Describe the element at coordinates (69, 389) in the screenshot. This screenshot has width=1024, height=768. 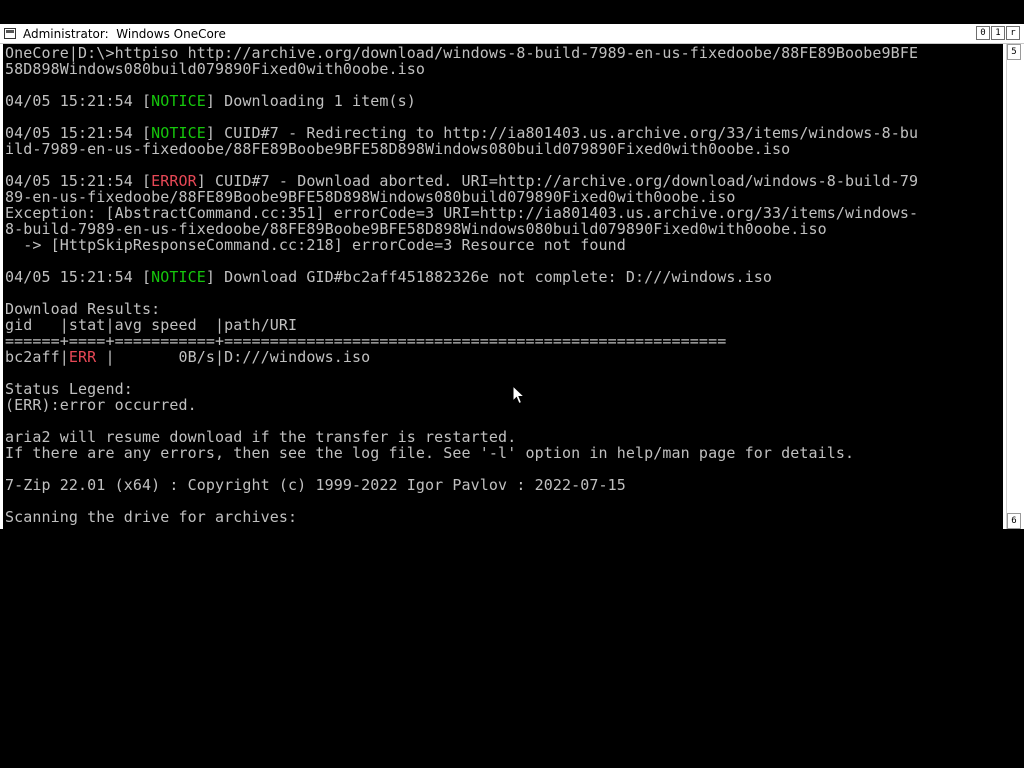
I see `console-line: Status Legend:` at that location.